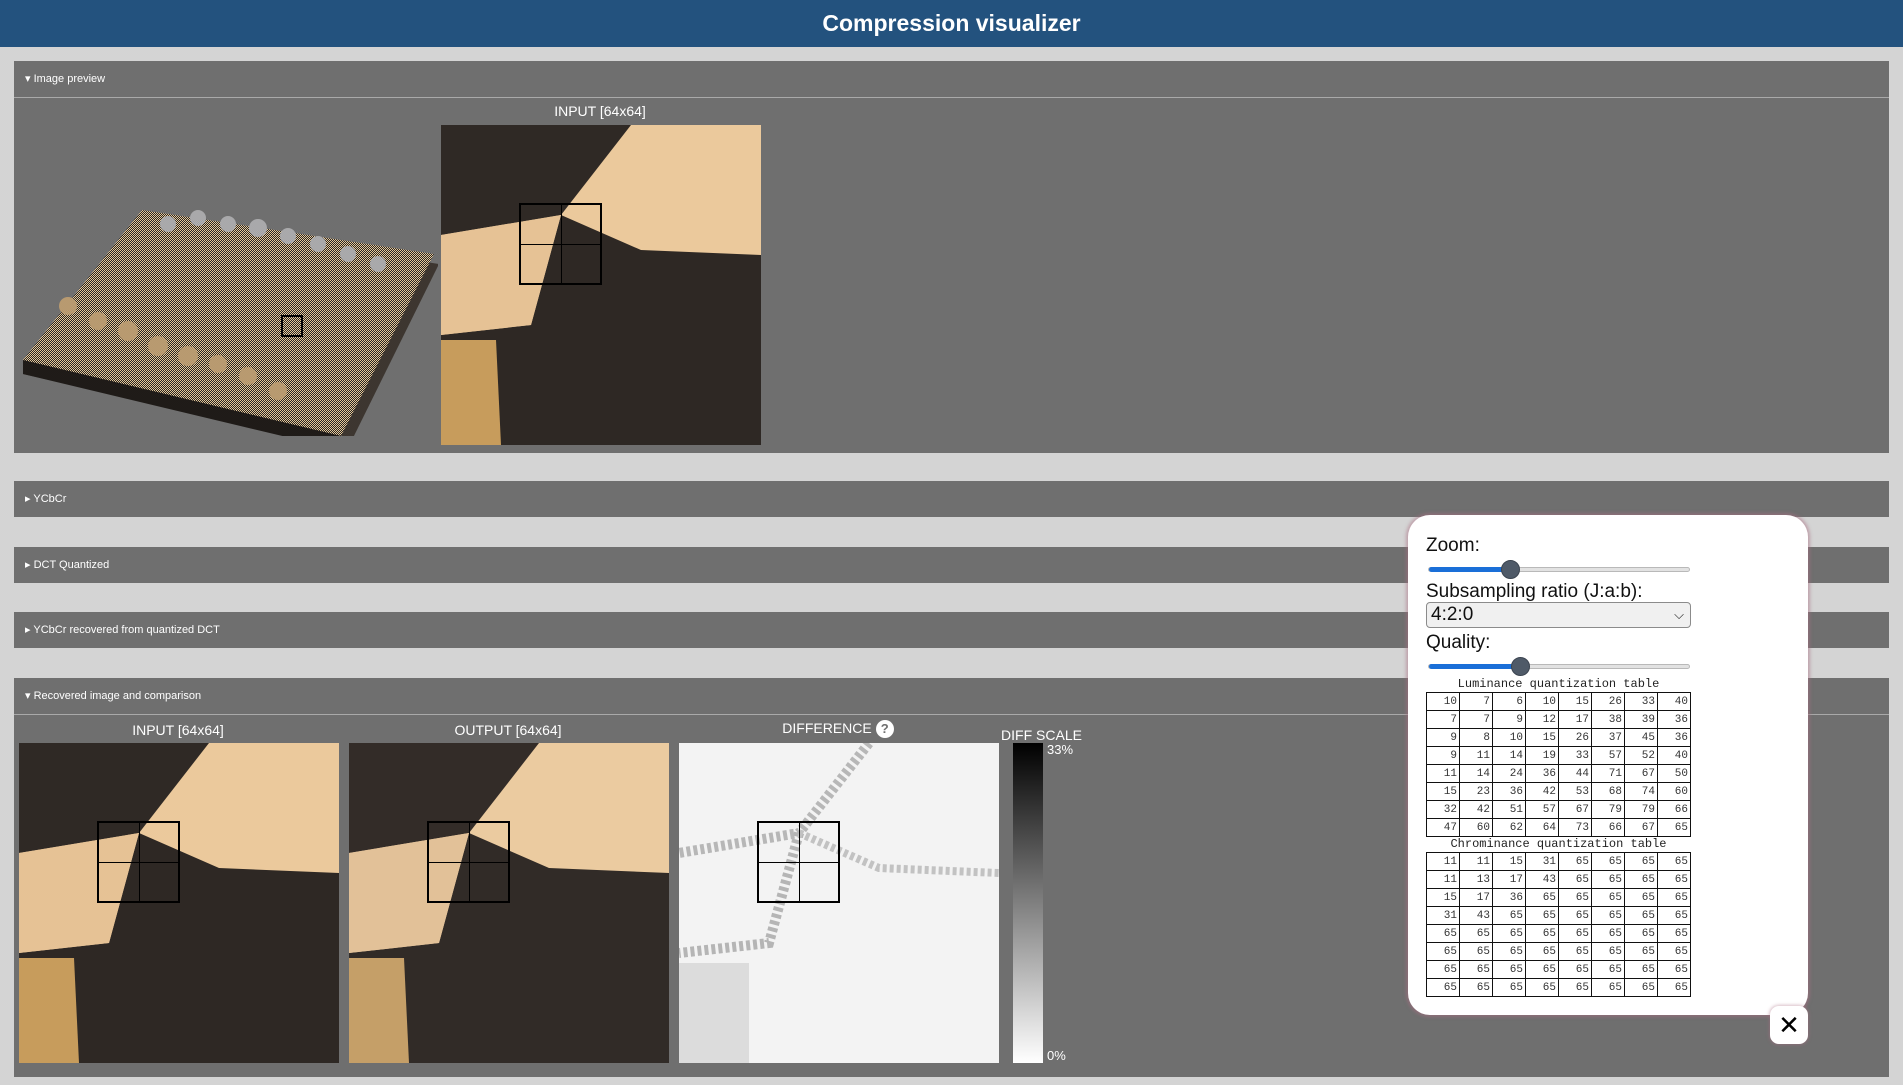  I want to click on diff-scale-bar, so click(1028, 903).